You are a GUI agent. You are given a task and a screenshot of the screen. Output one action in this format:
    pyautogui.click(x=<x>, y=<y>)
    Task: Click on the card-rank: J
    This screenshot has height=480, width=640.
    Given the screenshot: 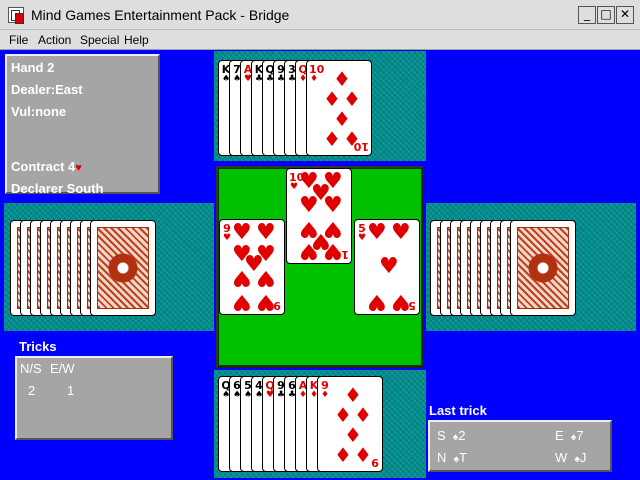 What is the action you would take?
    pyautogui.click(x=583, y=457)
    